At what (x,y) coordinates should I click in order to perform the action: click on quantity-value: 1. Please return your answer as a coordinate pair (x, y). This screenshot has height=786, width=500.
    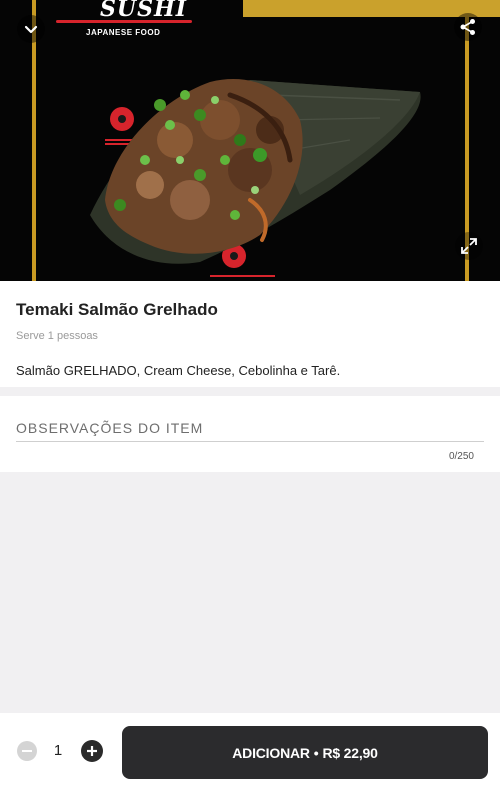
    Looking at the image, I should click on (58, 750).